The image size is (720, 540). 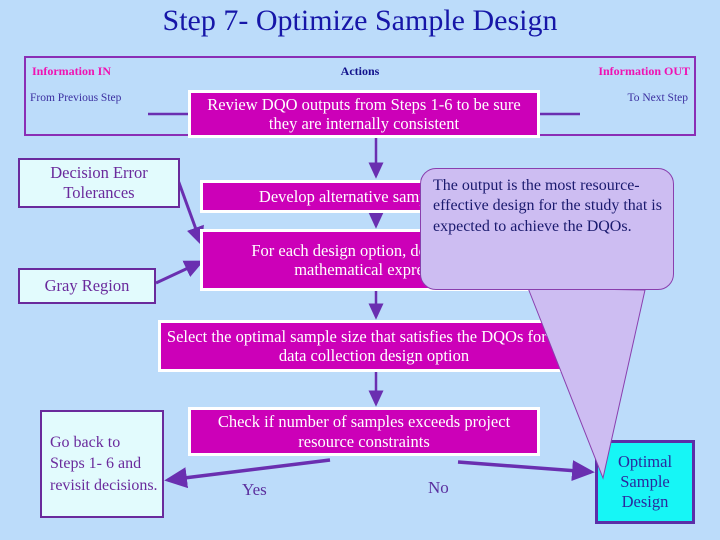 What do you see at coordinates (657, 98) in the screenshot?
I see `to-next-step-label: To Next Step` at bounding box center [657, 98].